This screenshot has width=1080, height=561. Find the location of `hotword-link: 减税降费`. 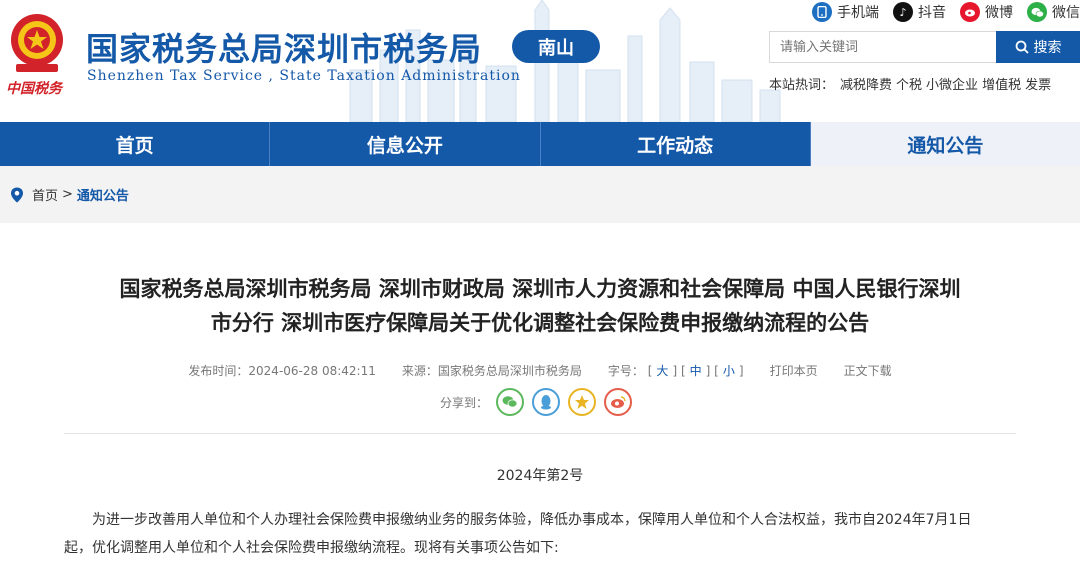

hotword-link: 减税降费 is located at coordinates (866, 83).